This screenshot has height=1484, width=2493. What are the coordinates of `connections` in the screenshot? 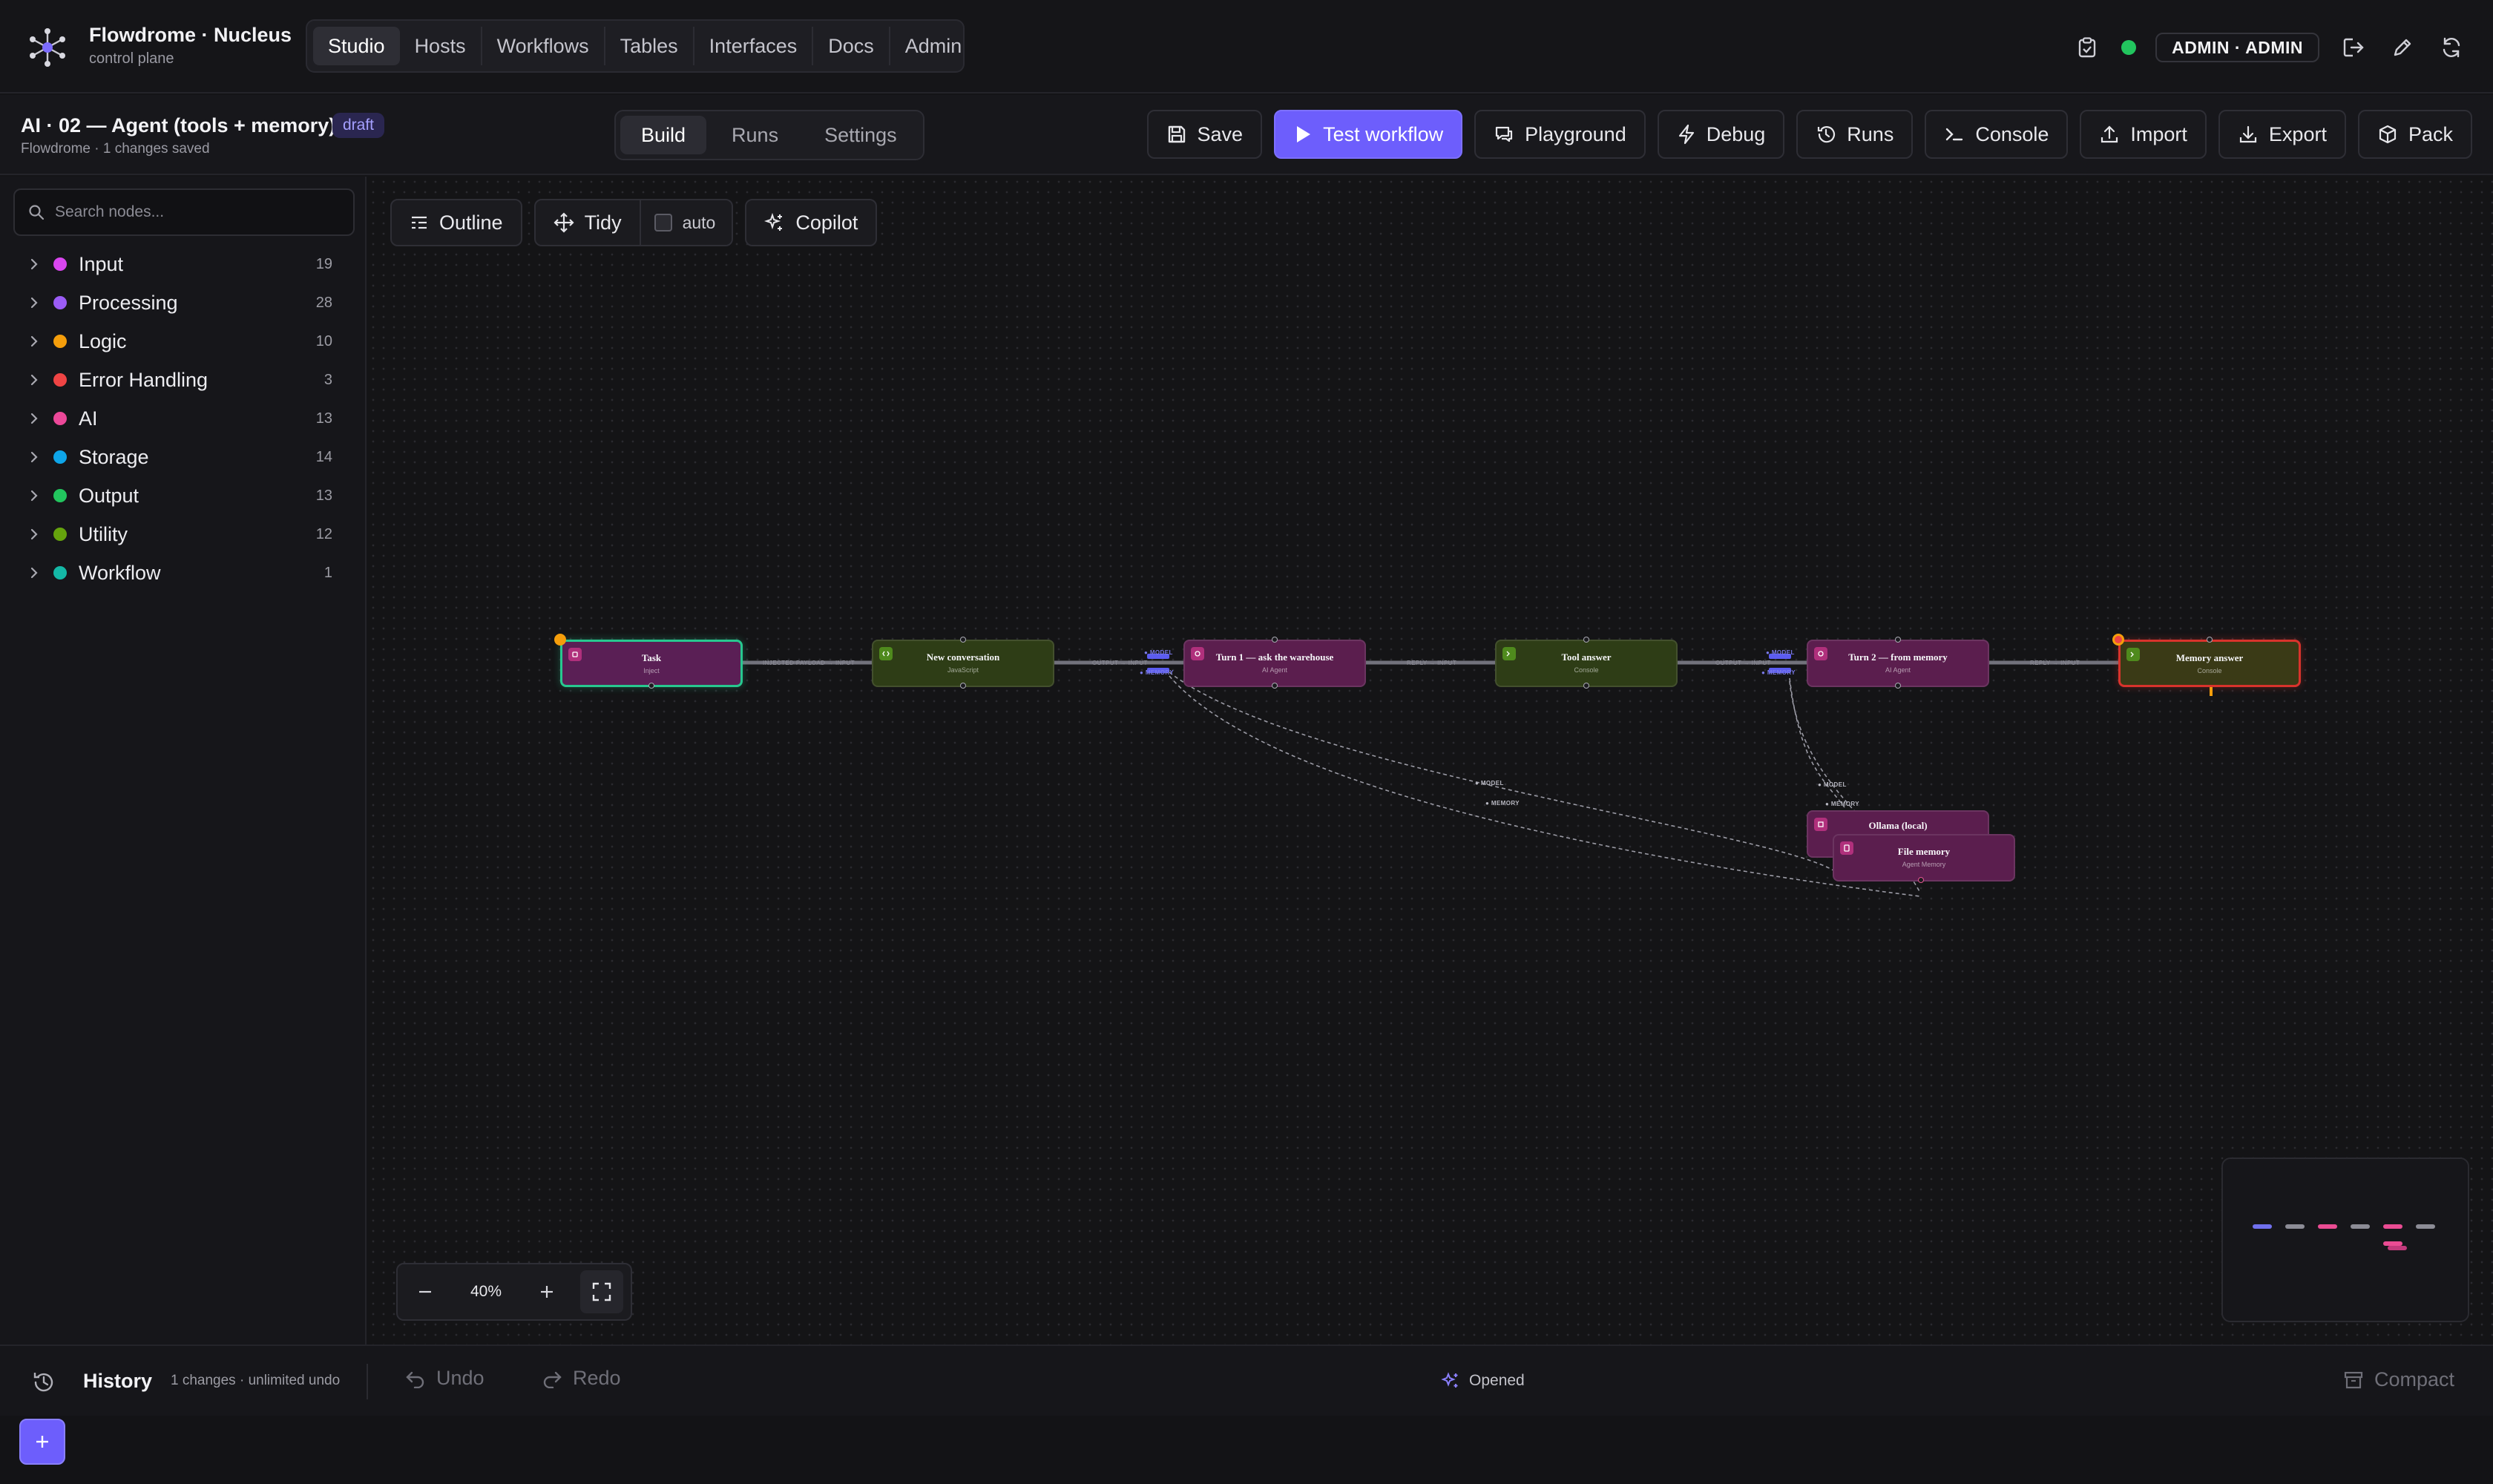 It's located at (1430, 775).